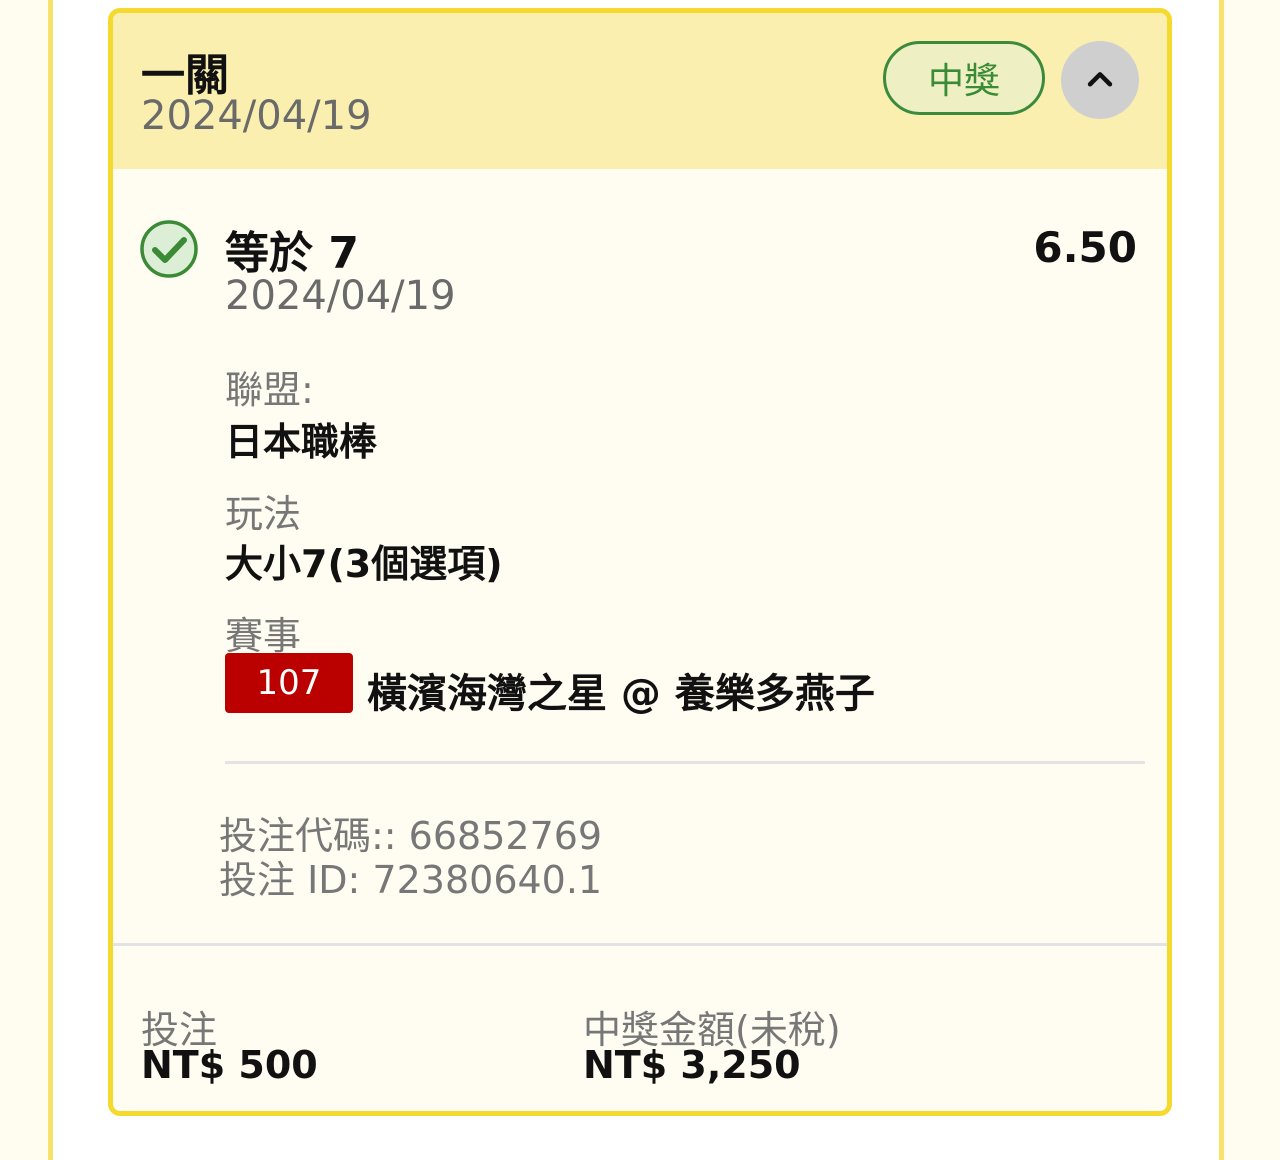 Image resolution: width=1280 pixels, height=1160 pixels. Describe the element at coordinates (263, 514) in the screenshot. I see `market-label: 玩法` at that location.